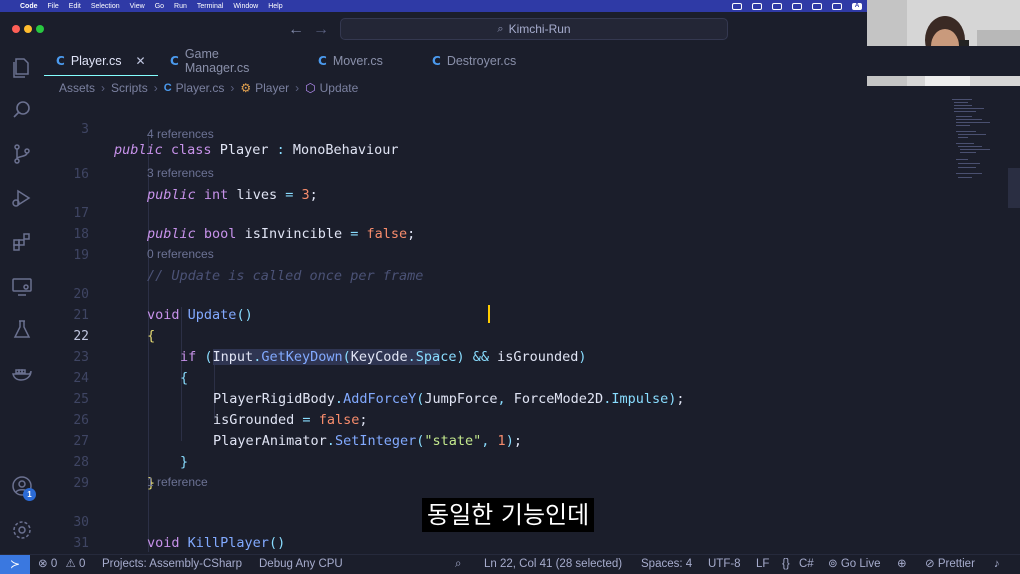 The height and width of the screenshot is (574, 1020). Describe the element at coordinates (997, 564) in the screenshot. I see `notifications-bell-icon: ♪` at that location.